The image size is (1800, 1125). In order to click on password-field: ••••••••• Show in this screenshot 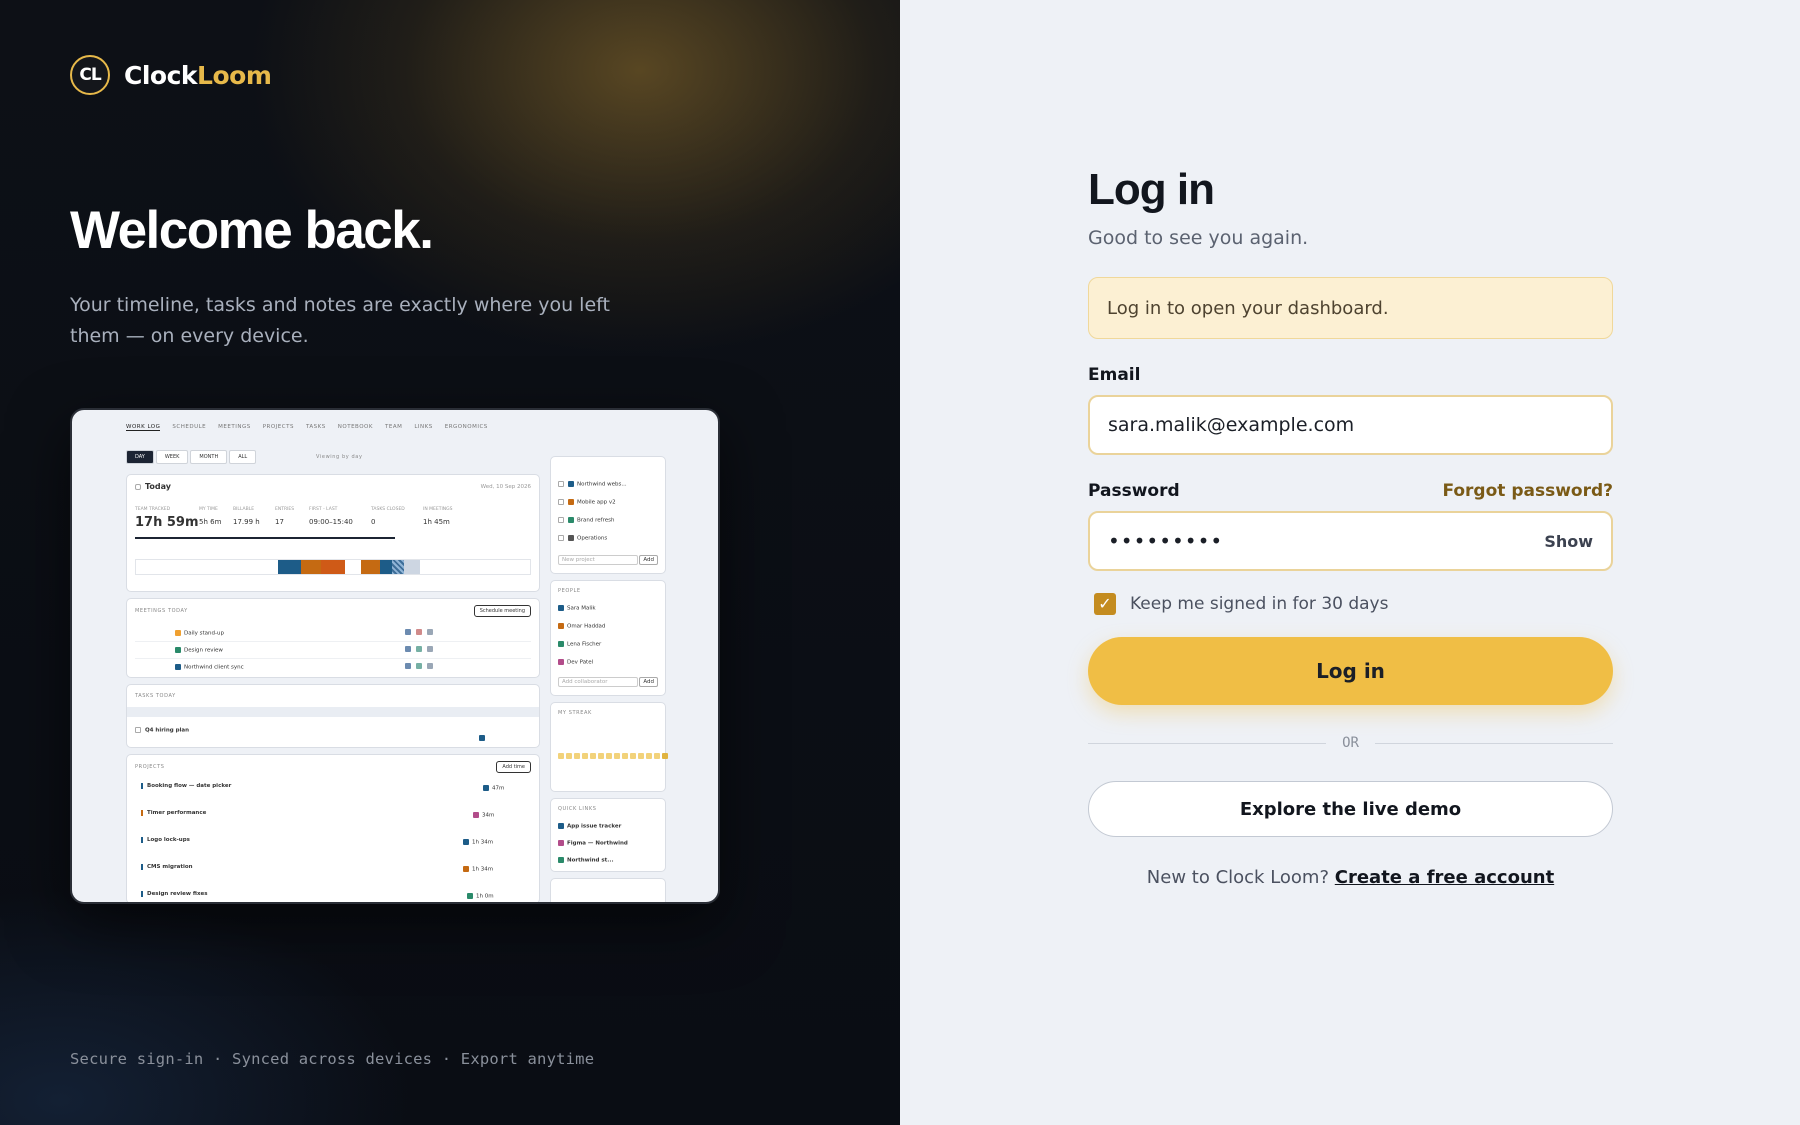, I will do `click(1350, 541)`.